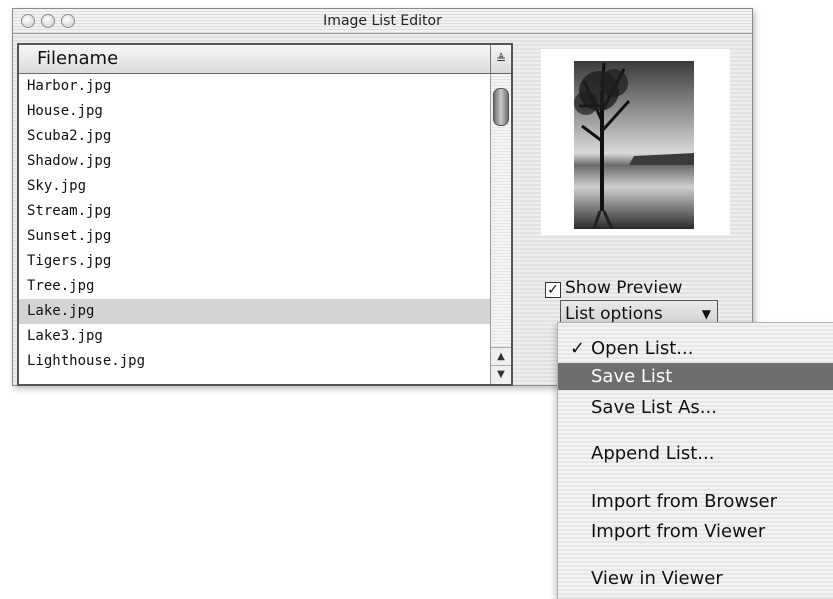 The image size is (833, 599). Describe the element at coordinates (255, 161) in the screenshot. I see `list-item: Shadow.jpg` at that location.